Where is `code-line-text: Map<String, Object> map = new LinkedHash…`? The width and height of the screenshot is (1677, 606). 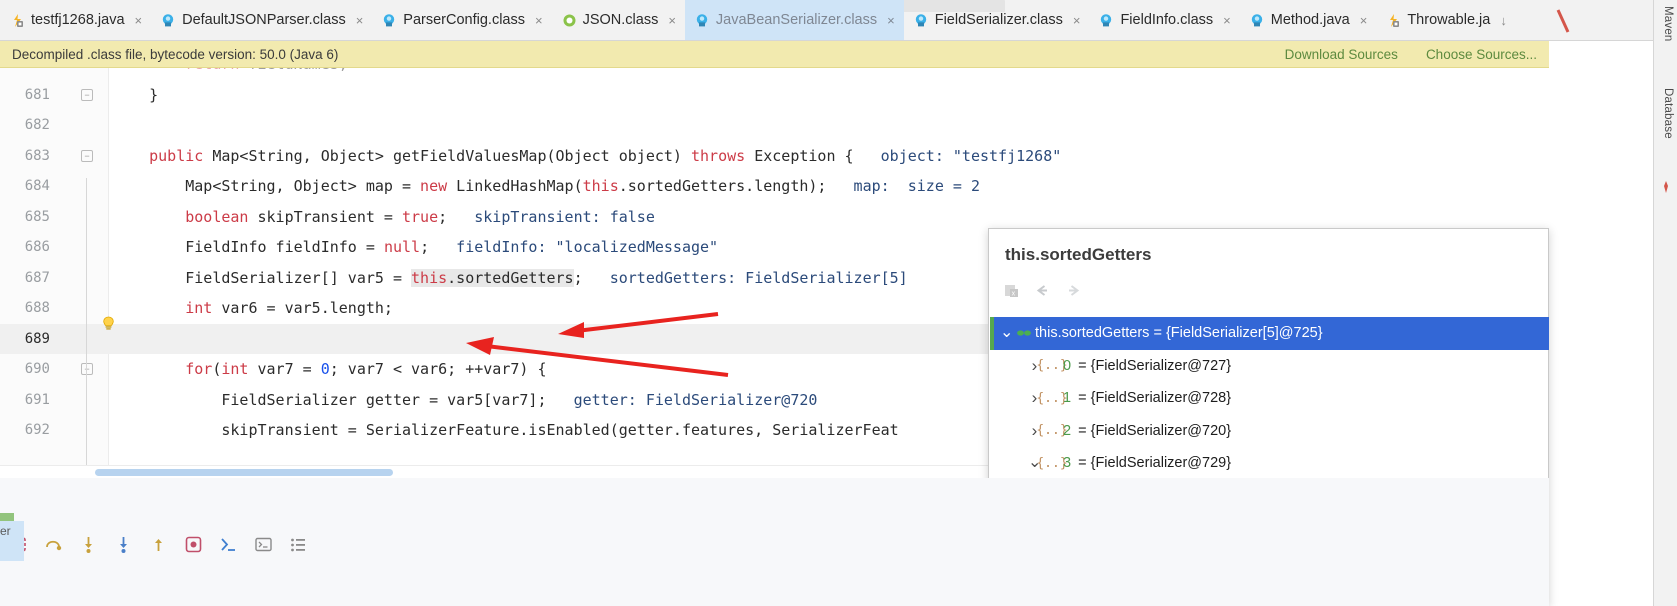 code-line-text: Map<String, Object> map = new LinkedHash… is located at coordinates (546, 186).